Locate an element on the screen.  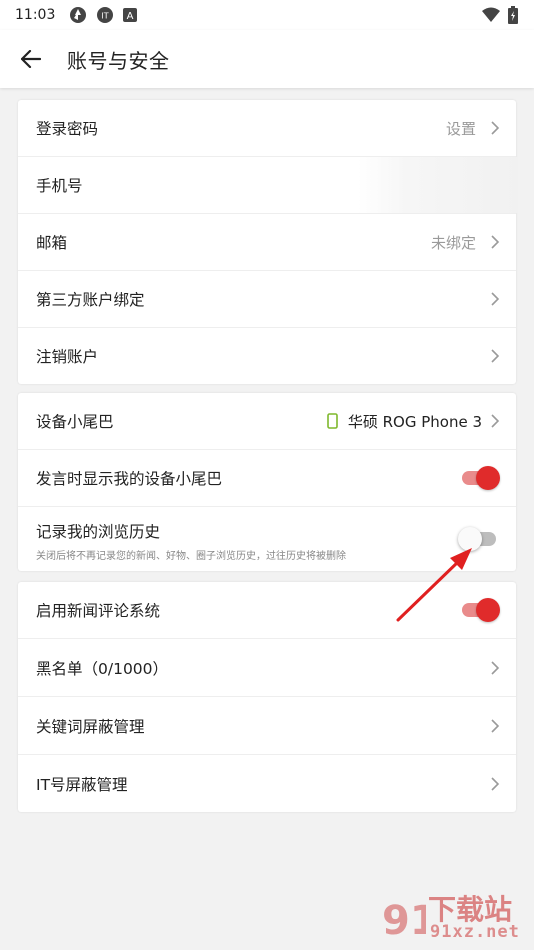
keyword-block-label: 关键词屏蔽管理 is located at coordinates (90, 726).